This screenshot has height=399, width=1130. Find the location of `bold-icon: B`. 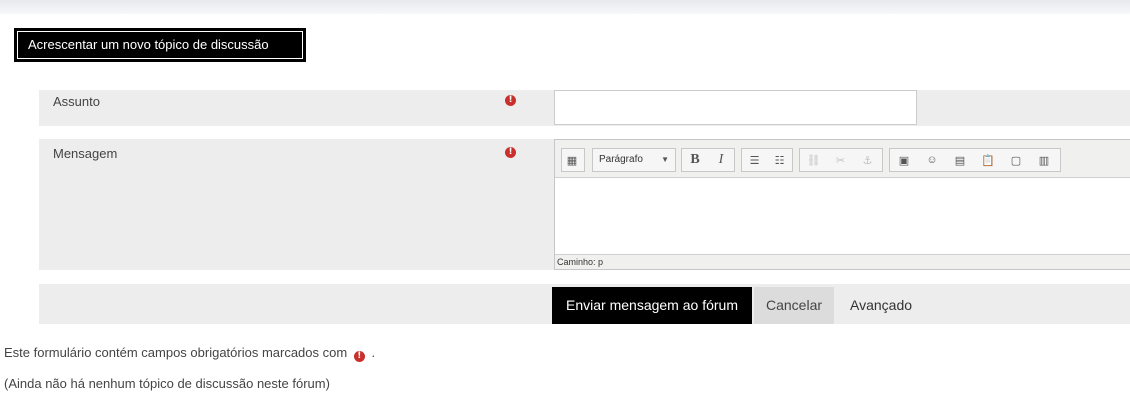

bold-icon: B is located at coordinates (695, 160).